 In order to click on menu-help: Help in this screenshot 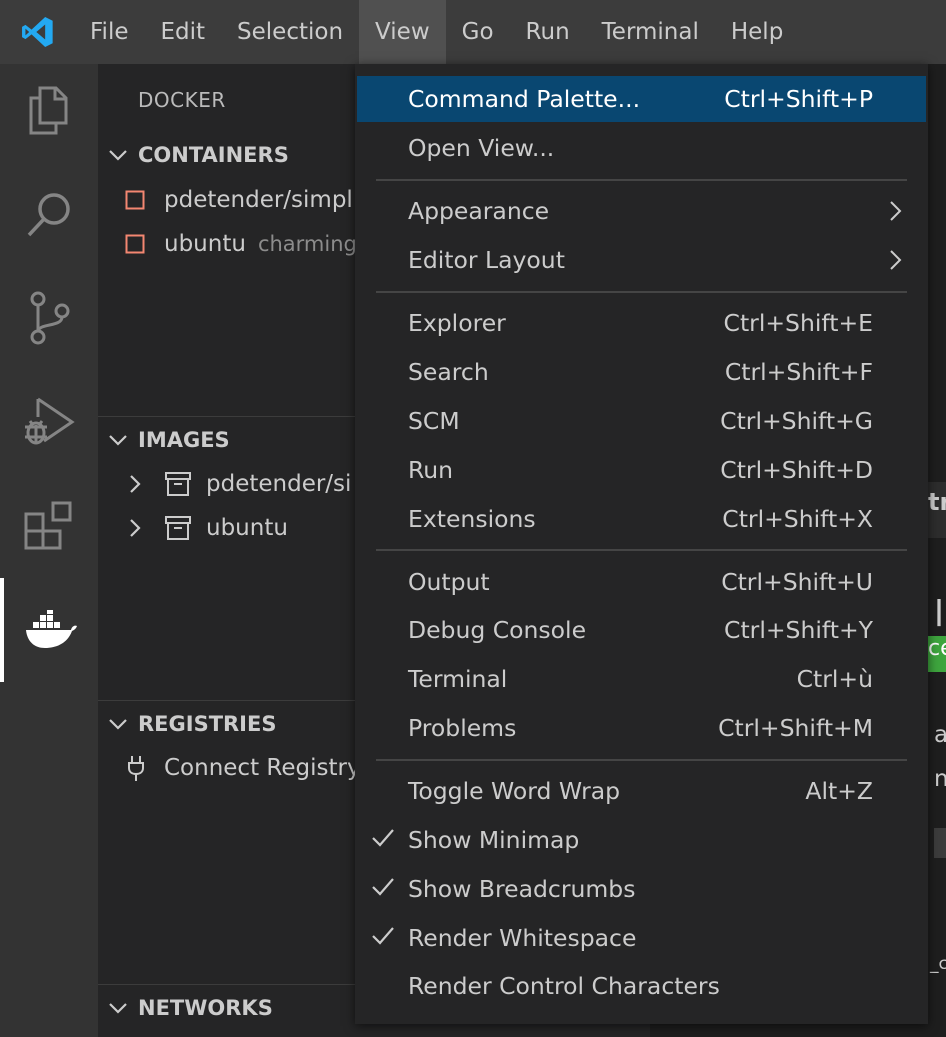, I will do `click(757, 32)`.